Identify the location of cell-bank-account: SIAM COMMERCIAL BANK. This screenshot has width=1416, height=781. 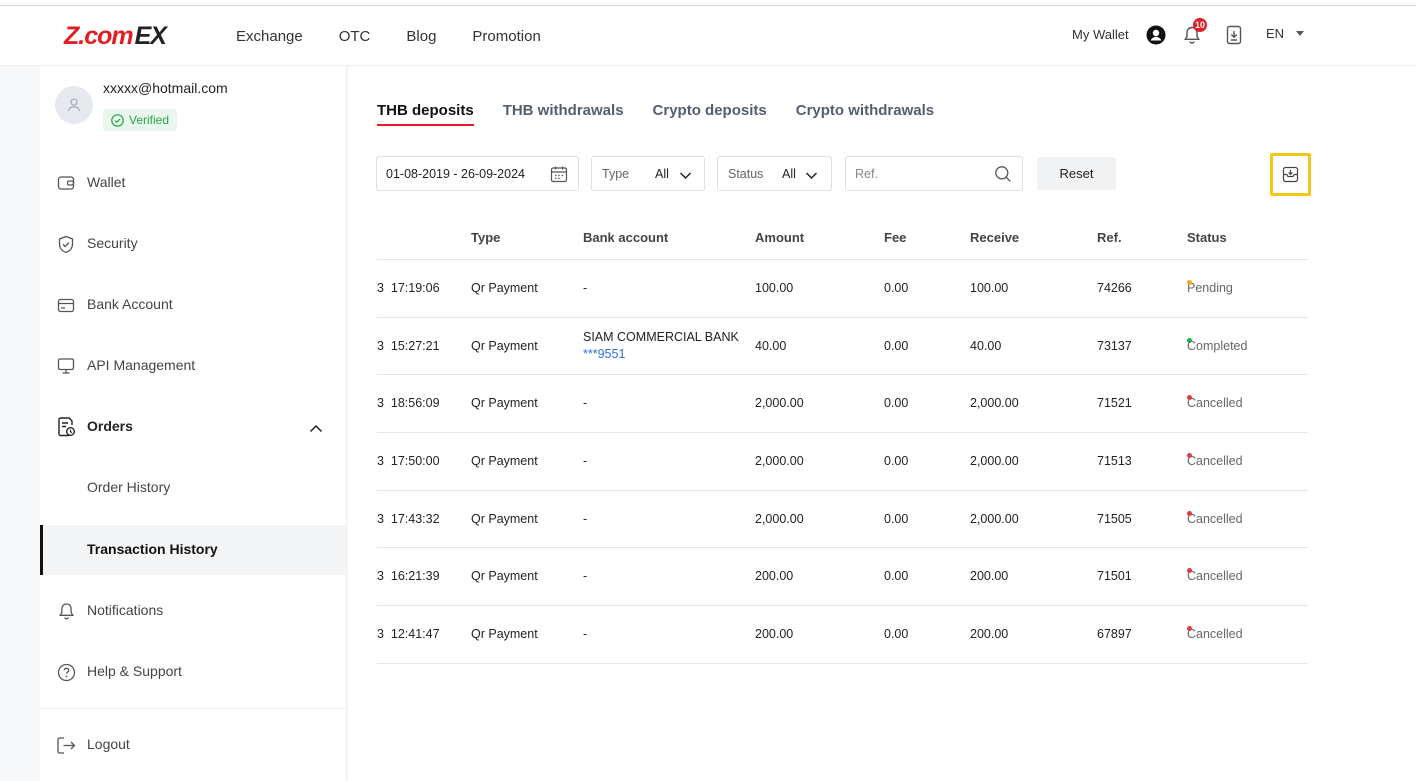
(661, 336).